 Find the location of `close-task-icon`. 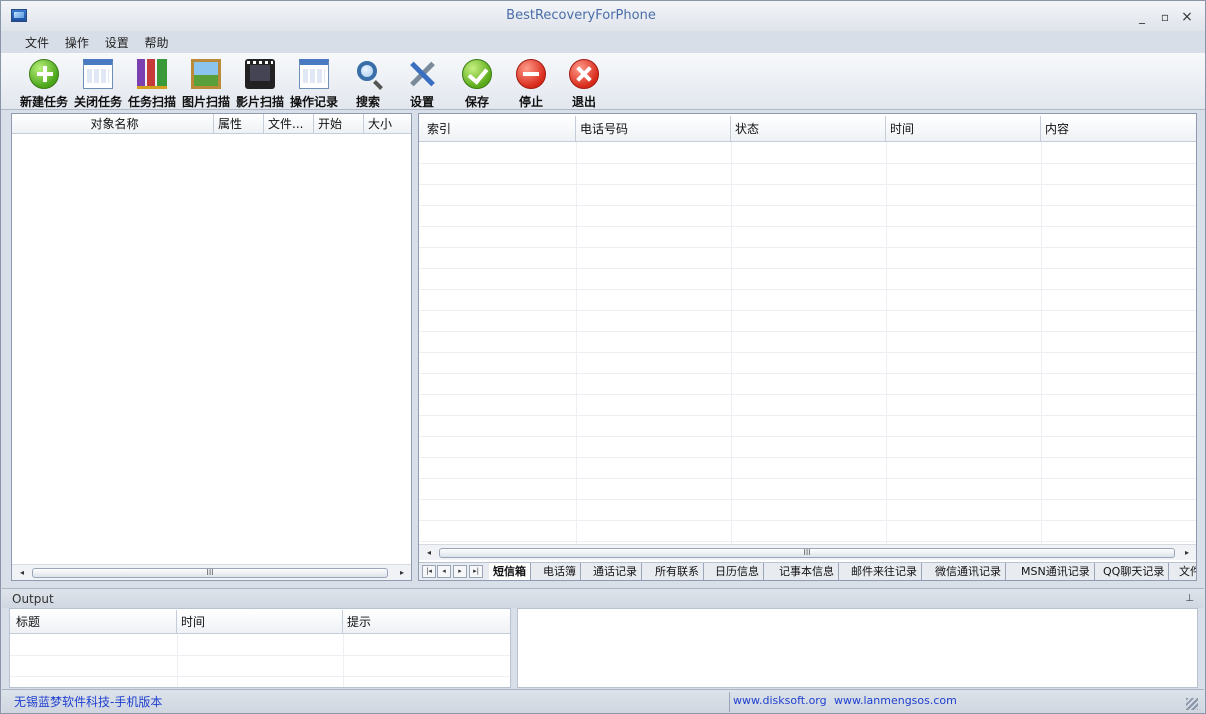

close-task-icon is located at coordinates (98, 74).